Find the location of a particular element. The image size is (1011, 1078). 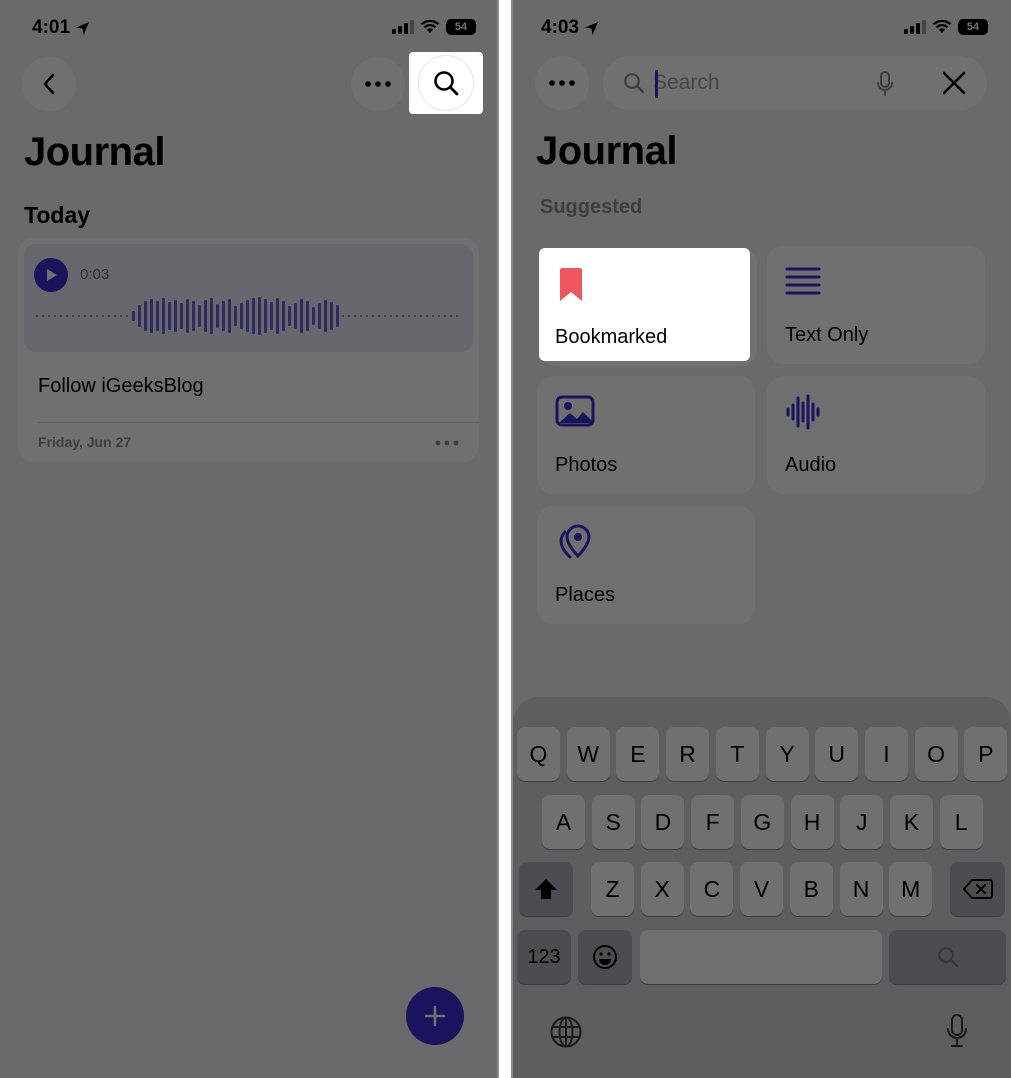

key-g: G is located at coordinates (762, 822).